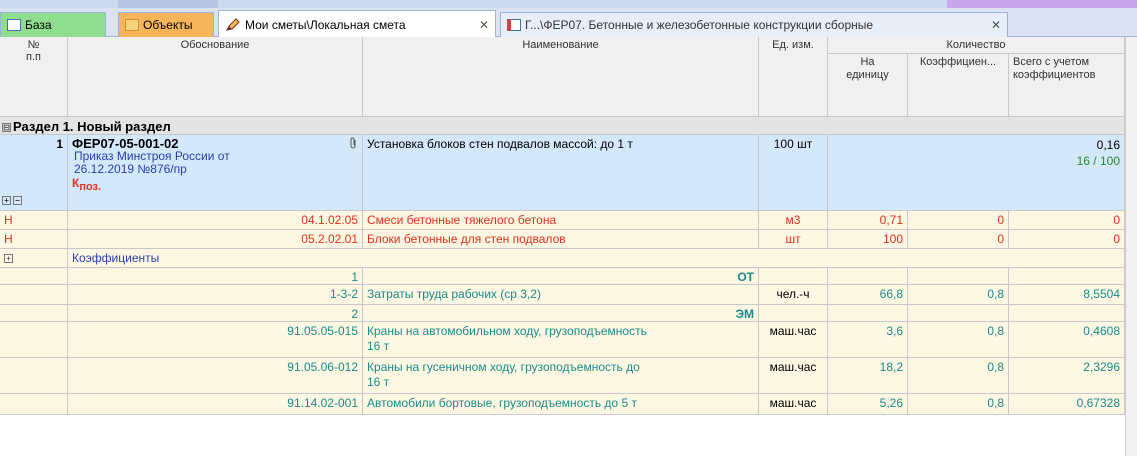 Image resolution: width=1137 pixels, height=456 pixels. What do you see at coordinates (1067, 85) in the screenshot?
I see `col-header-total: Всего с учетом коэффициентов` at bounding box center [1067, 85].